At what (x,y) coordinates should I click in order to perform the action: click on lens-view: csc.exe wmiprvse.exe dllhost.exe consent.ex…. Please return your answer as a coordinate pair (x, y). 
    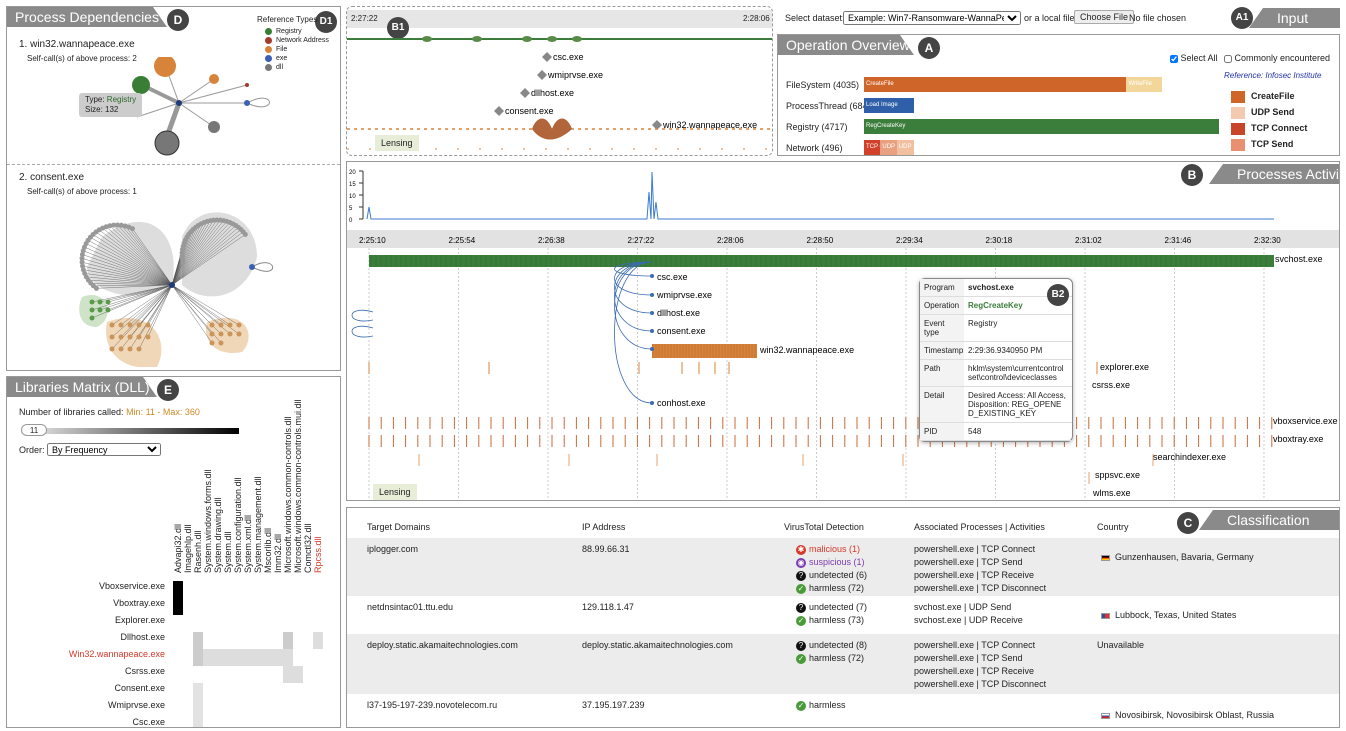
    Looking at the image, I should click on (560, 81).